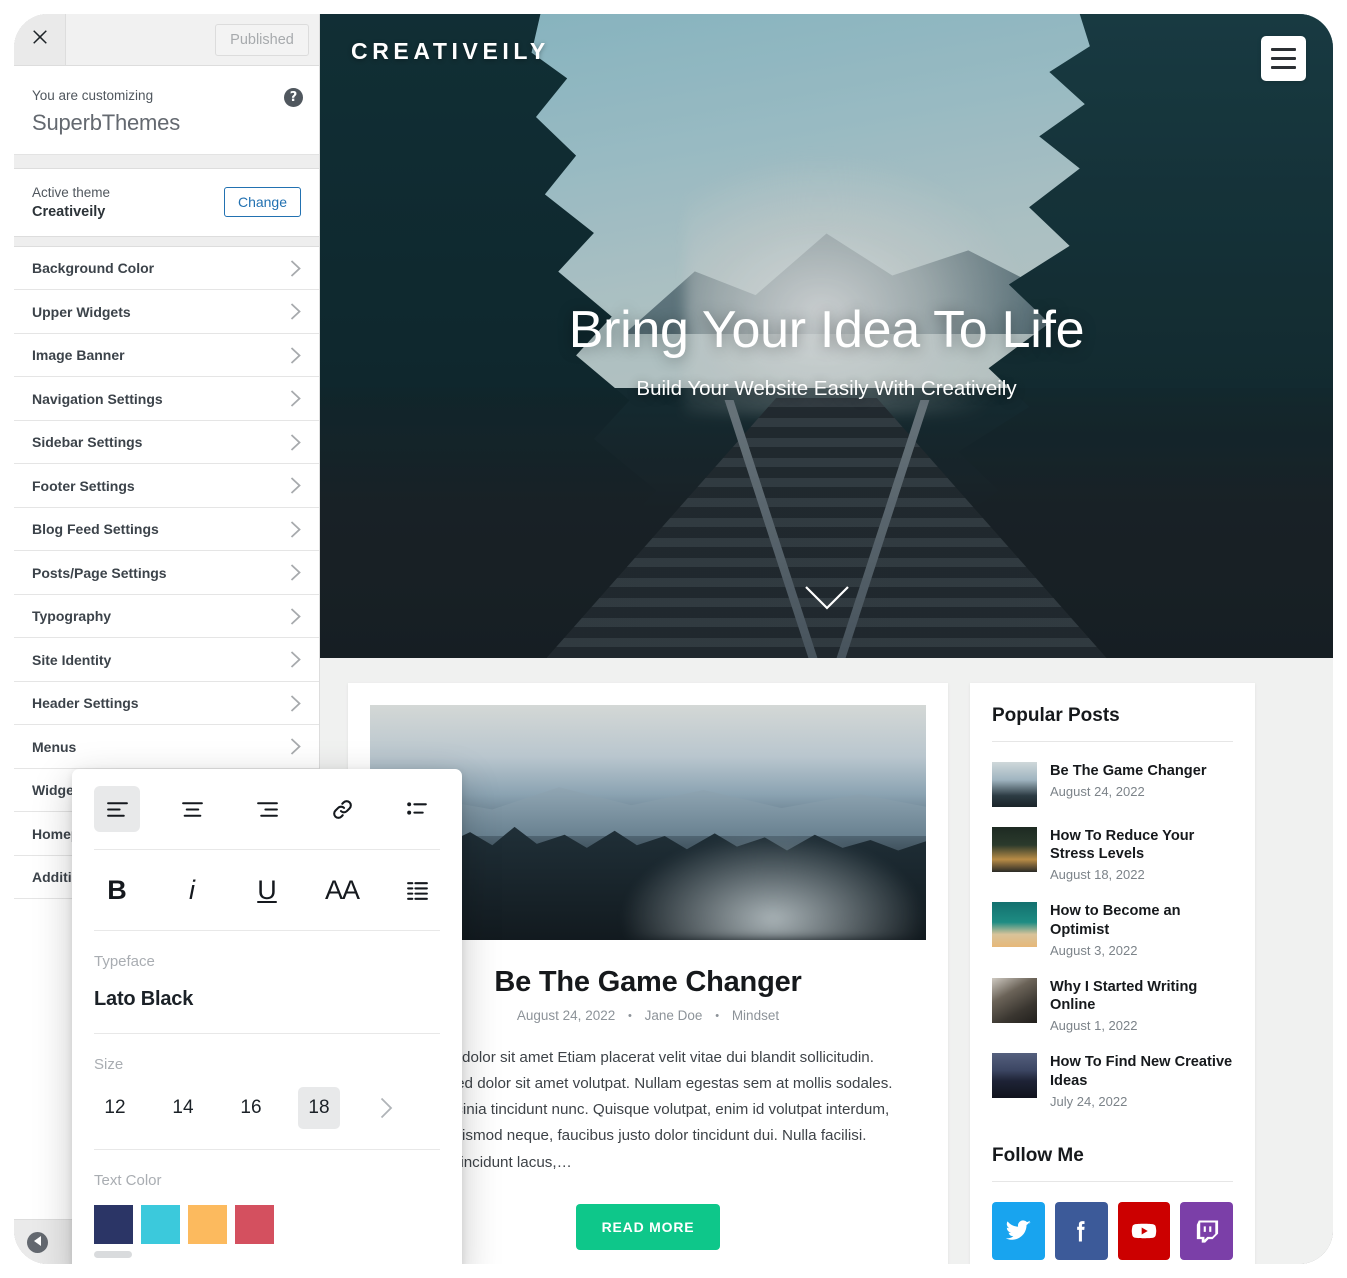 The width and height of the screenshot is (1347, 1278). I want to click on customizer-item-blog-feed-settings: Blog Feed Settings, so click(166, 530).